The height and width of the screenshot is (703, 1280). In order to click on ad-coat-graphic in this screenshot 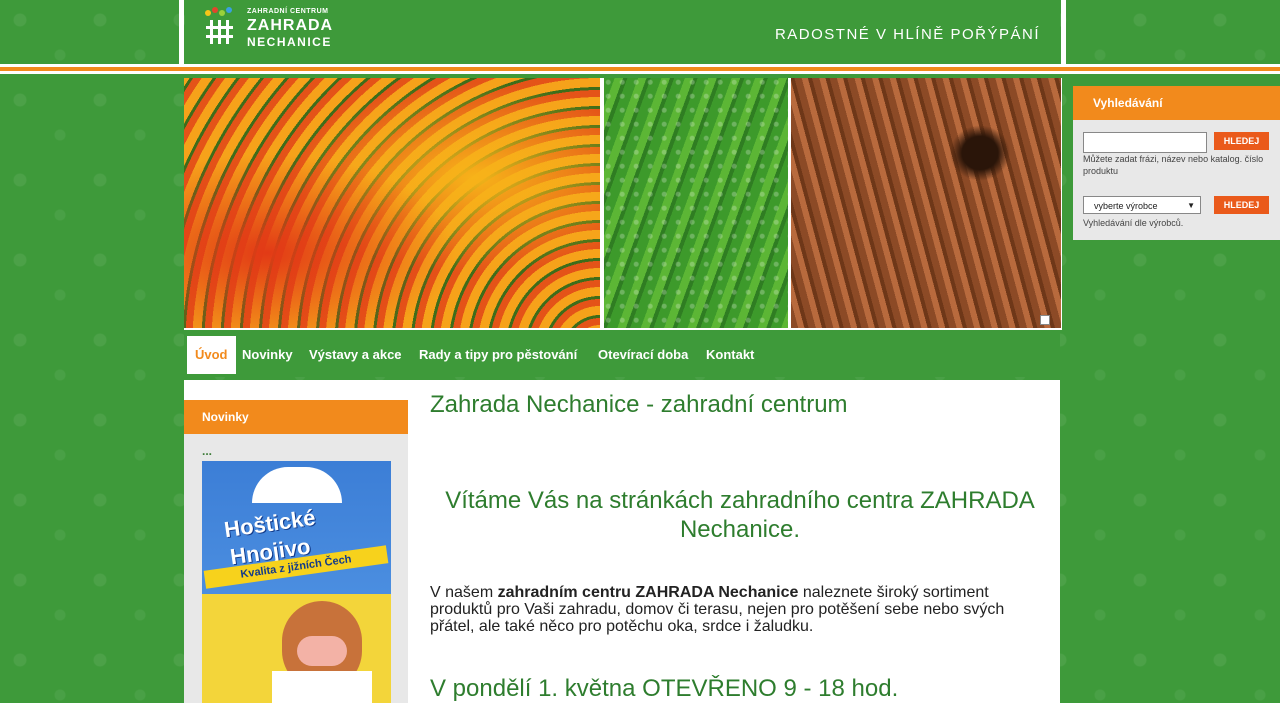, I will do `click(322, 687)`.